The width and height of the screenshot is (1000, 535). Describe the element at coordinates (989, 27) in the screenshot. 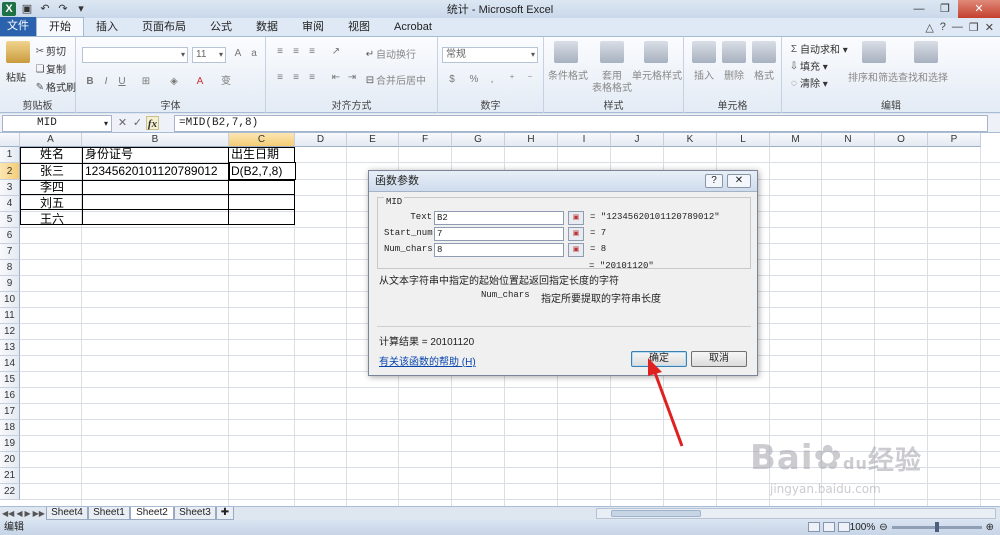

I see `window-close-icon: ✕` at that location.